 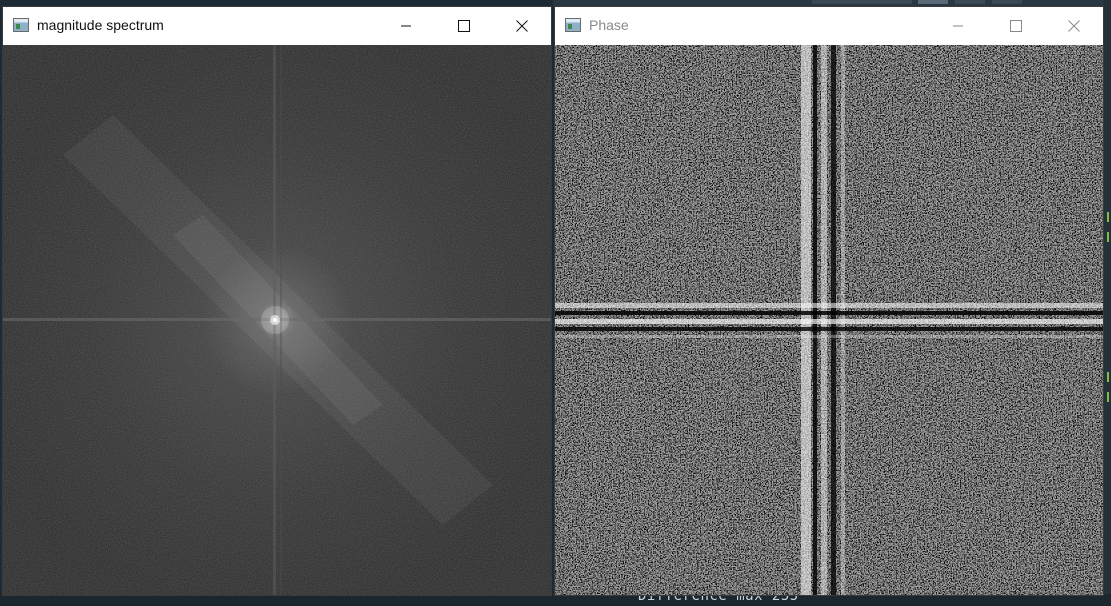 What do you see at coordinates (609, 25) in the screenshot?
I see `window-title: Phase` at bounding box center [609, 25].